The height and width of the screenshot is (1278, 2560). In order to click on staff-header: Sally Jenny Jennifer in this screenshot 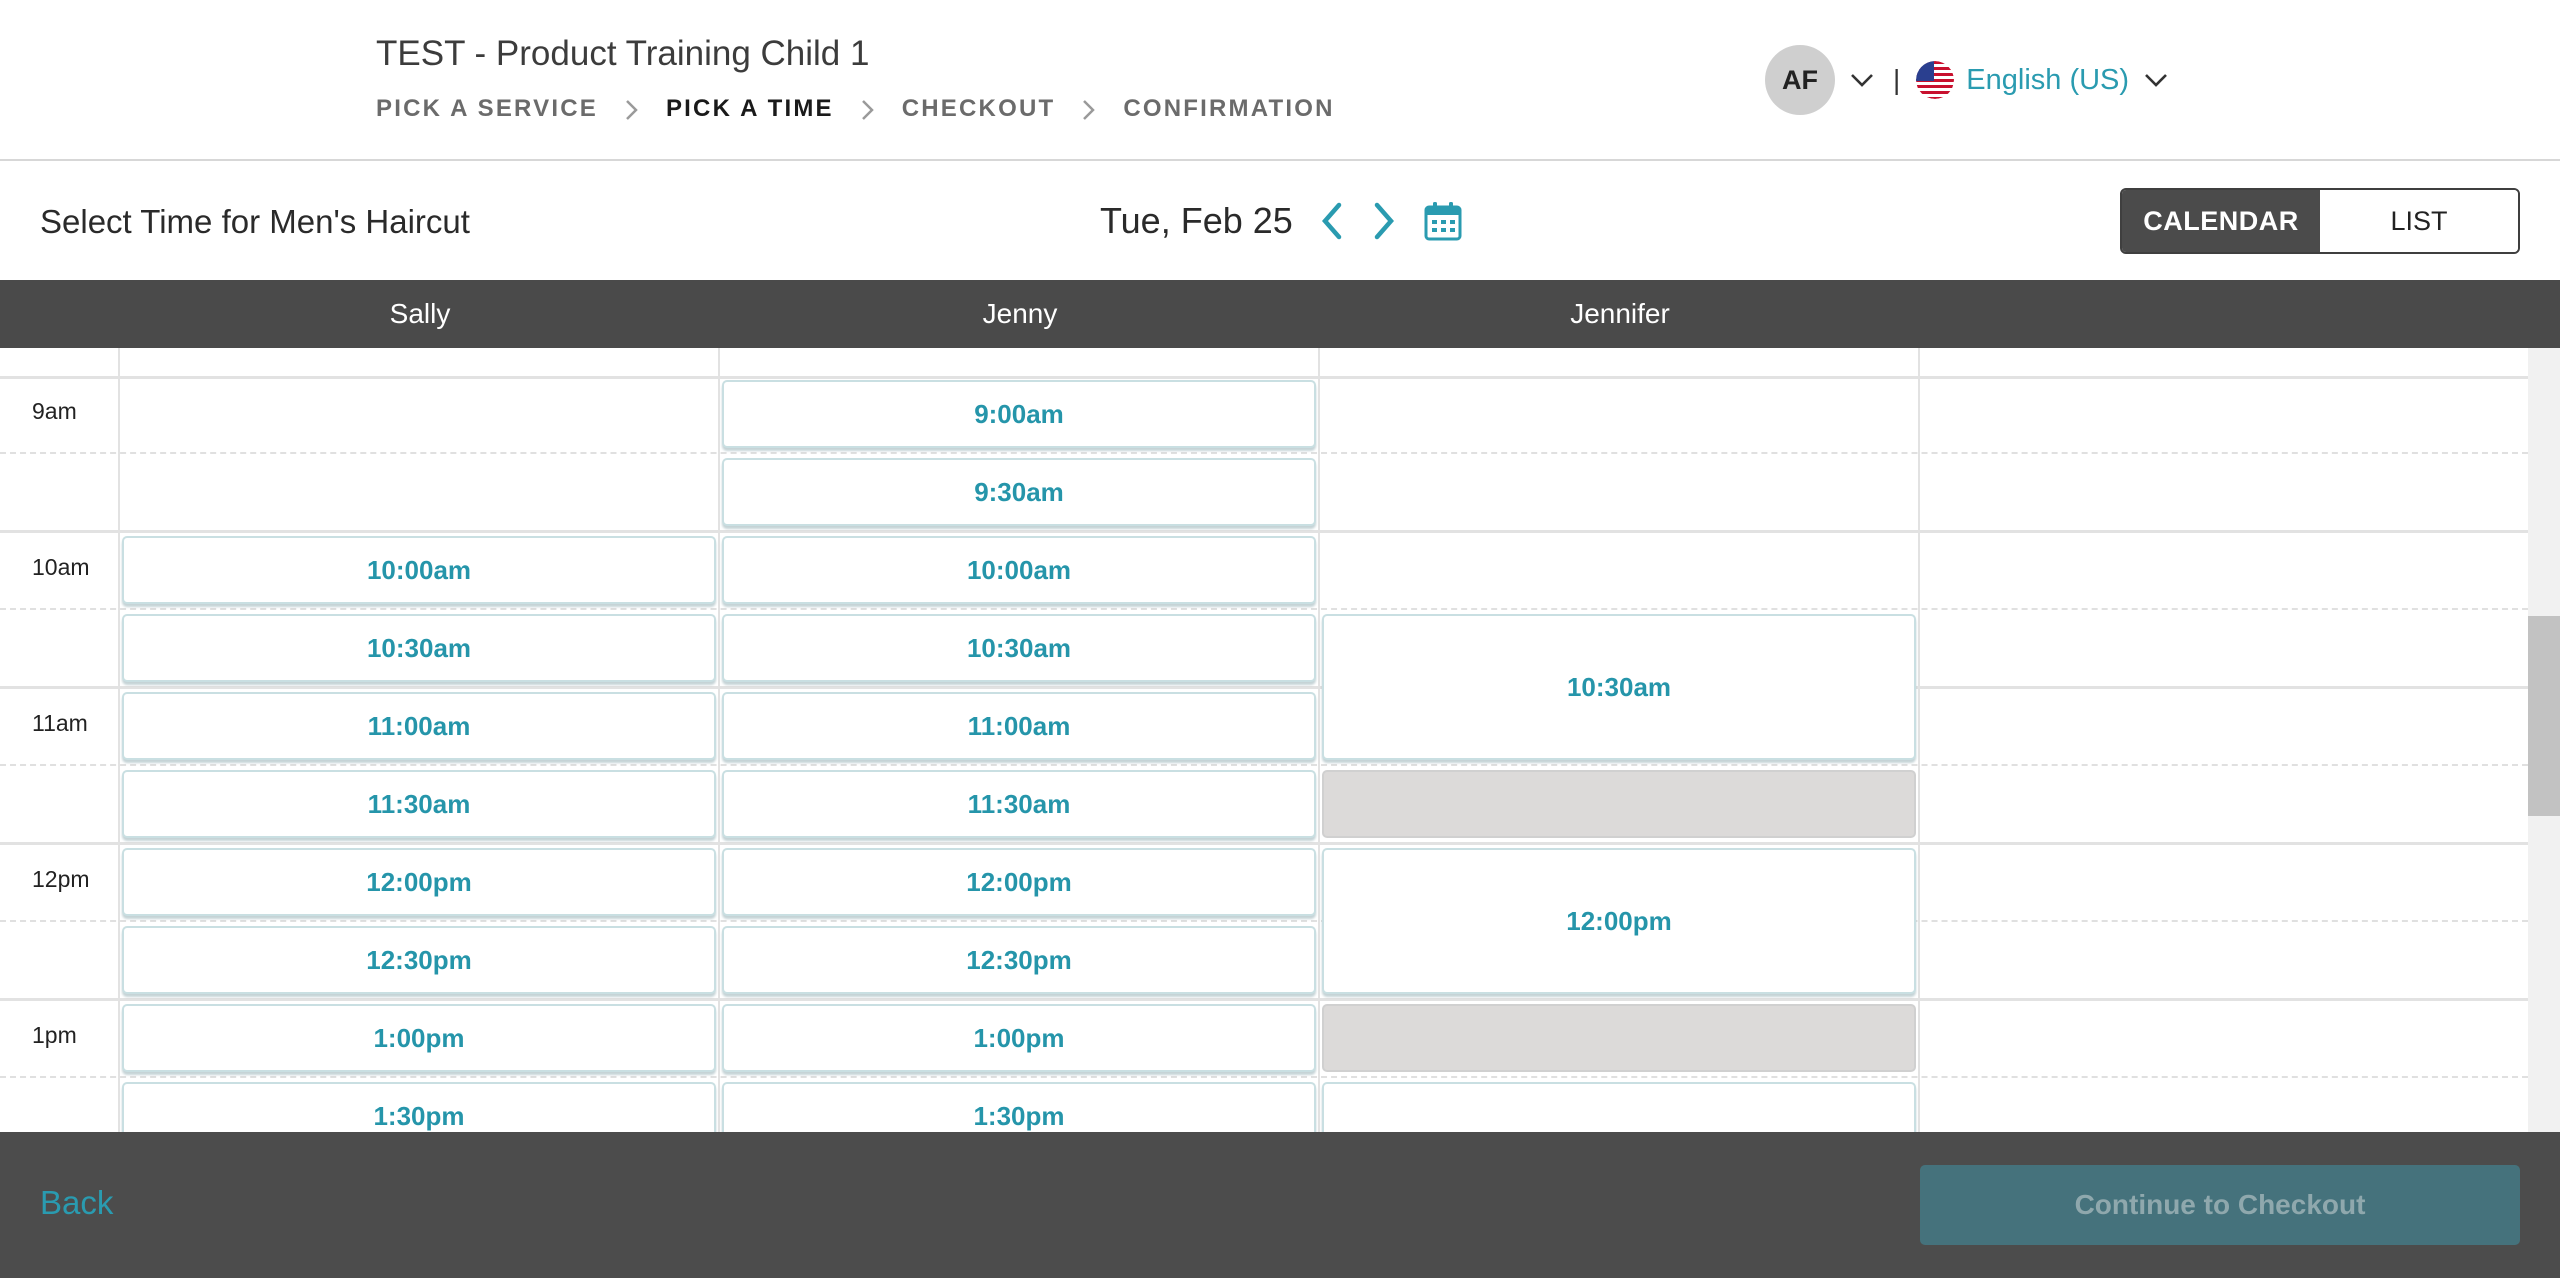, I will do `click(1280, 314)`.